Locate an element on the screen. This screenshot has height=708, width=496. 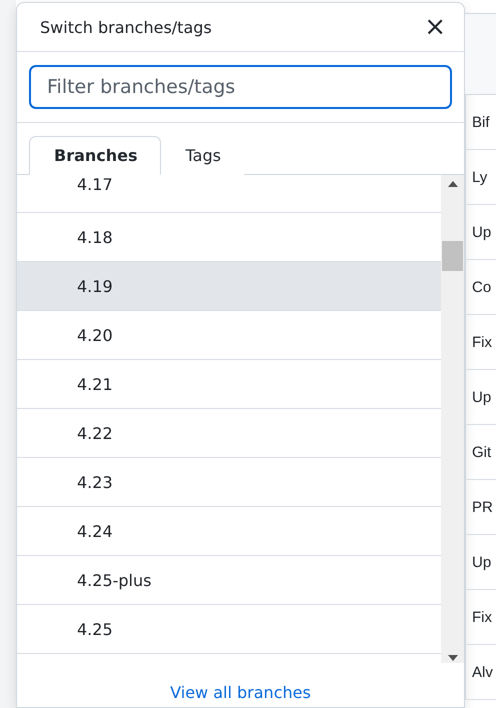
close-button: × is located at coordinates (435, 27).